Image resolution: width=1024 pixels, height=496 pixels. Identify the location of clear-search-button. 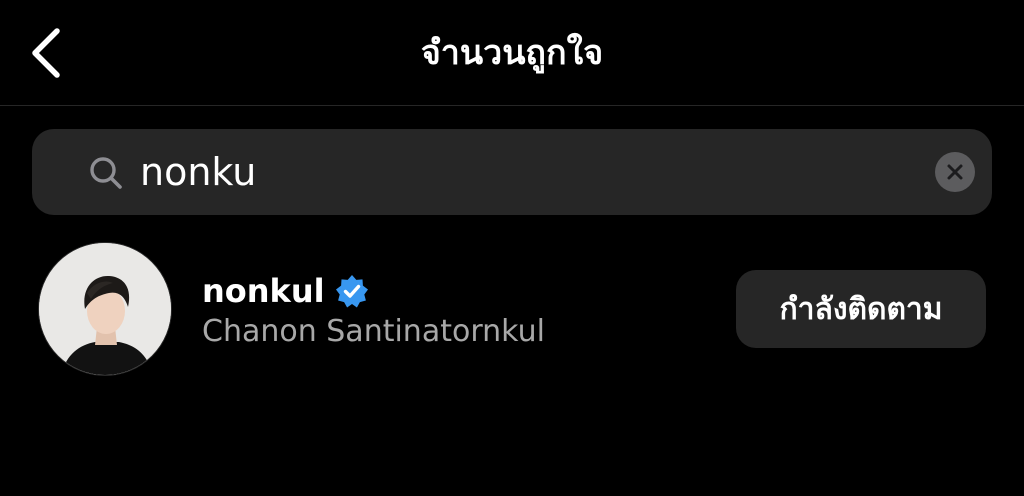
(955, 172).